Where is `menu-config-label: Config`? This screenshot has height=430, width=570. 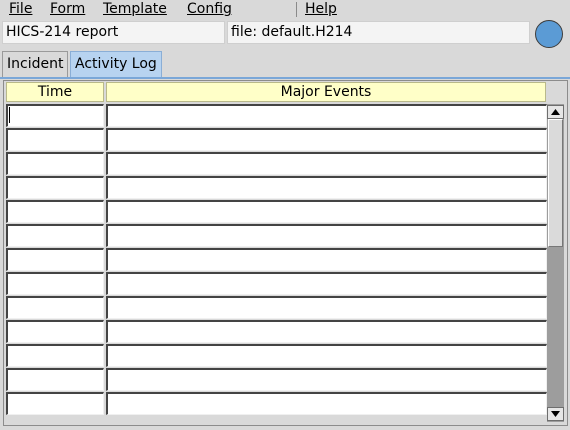 menu-config-label: Config is located at coordinates (209, 9).